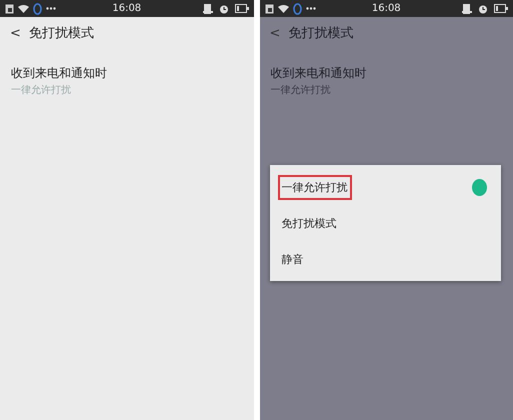 This screenshot has height=420, width=513. Describe the element at coordinates (385, 259) in the screenshot. I see `option-item: 静音` at that location.